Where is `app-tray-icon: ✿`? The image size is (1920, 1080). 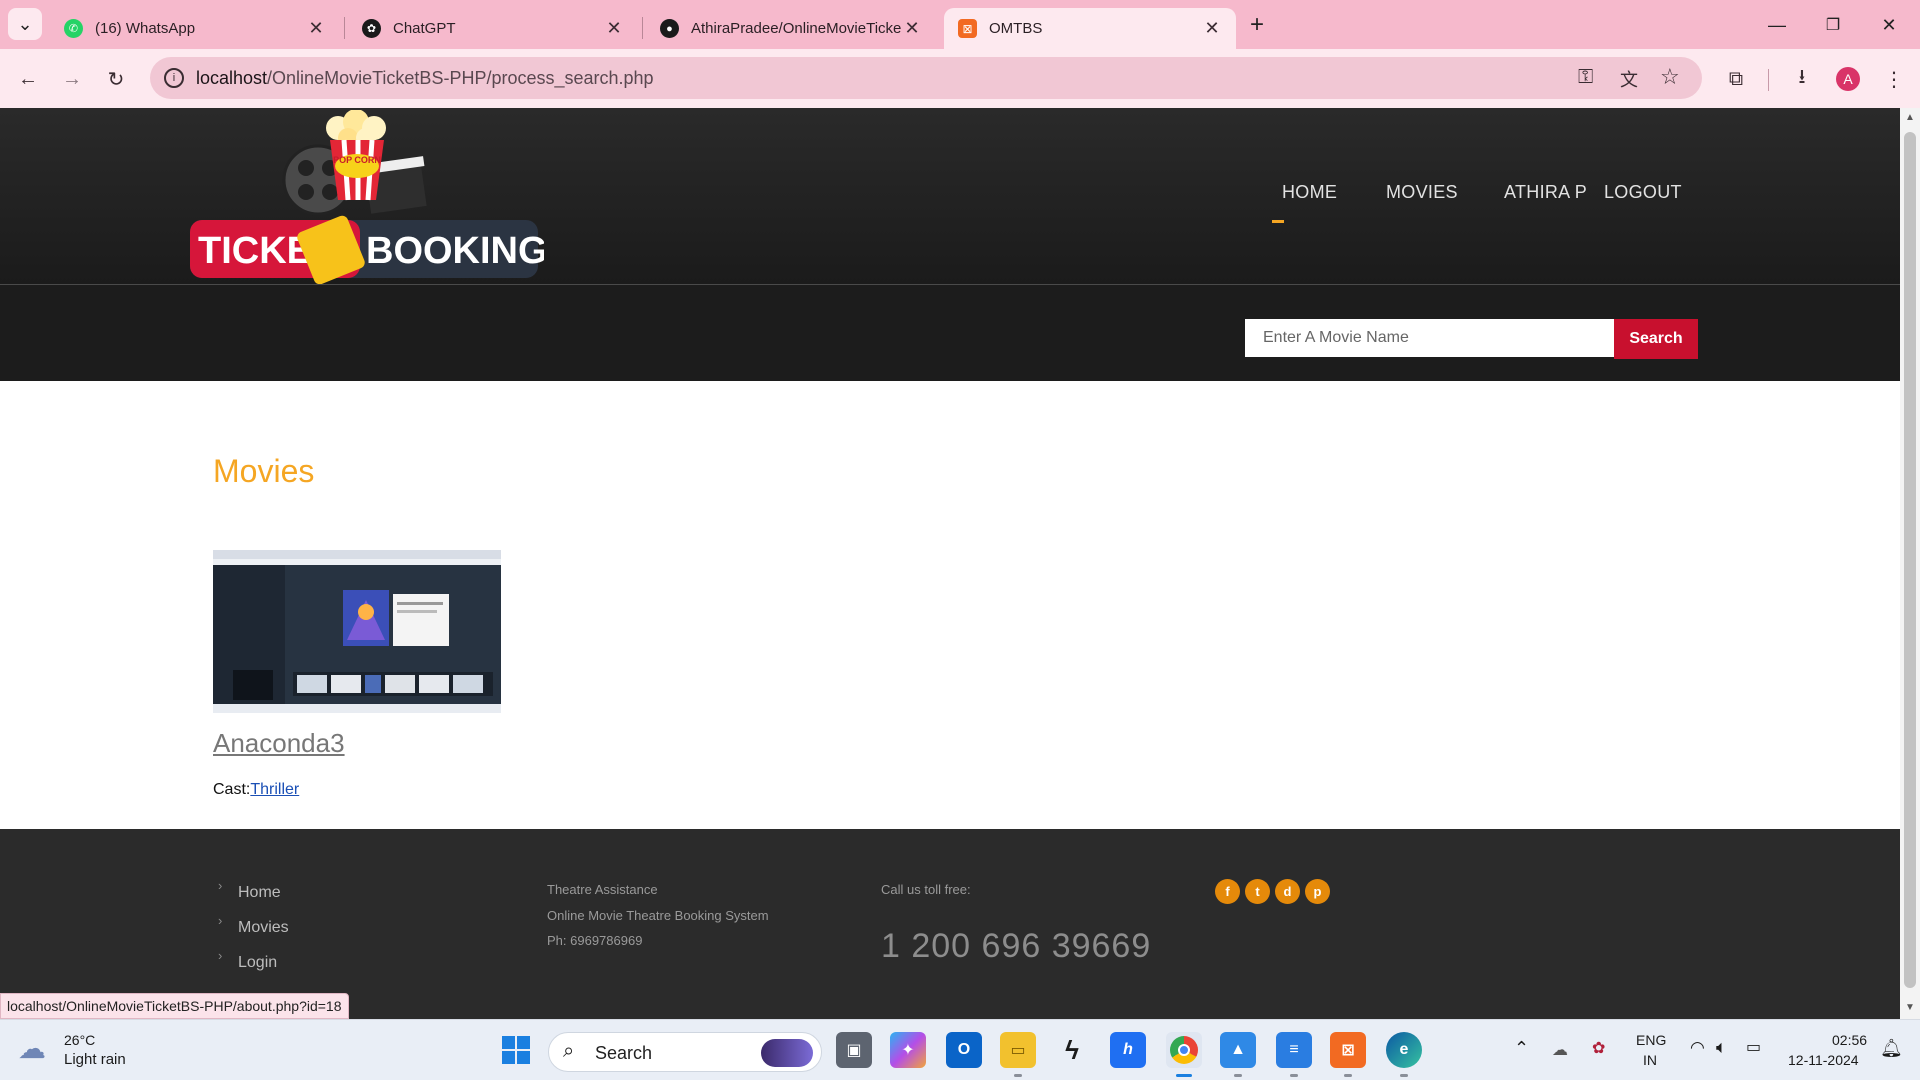 app-tray-icon: ✿ is located at coordinates (1598, 1048).